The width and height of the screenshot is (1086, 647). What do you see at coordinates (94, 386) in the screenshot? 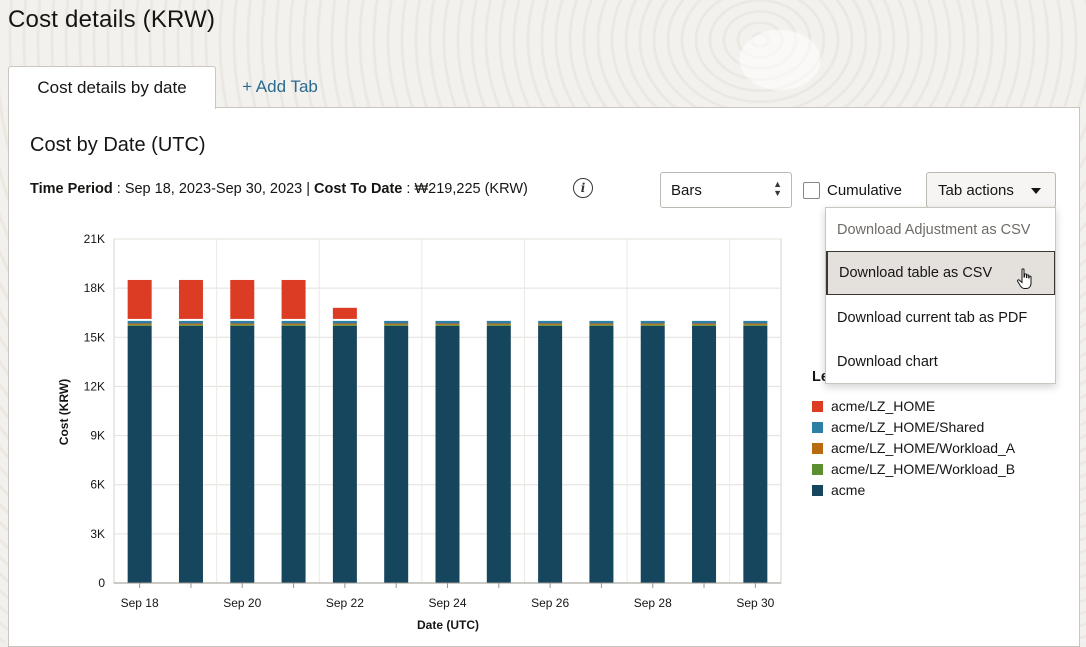
I see `y-tick-label: 12K` at bounding box center [94, 386].